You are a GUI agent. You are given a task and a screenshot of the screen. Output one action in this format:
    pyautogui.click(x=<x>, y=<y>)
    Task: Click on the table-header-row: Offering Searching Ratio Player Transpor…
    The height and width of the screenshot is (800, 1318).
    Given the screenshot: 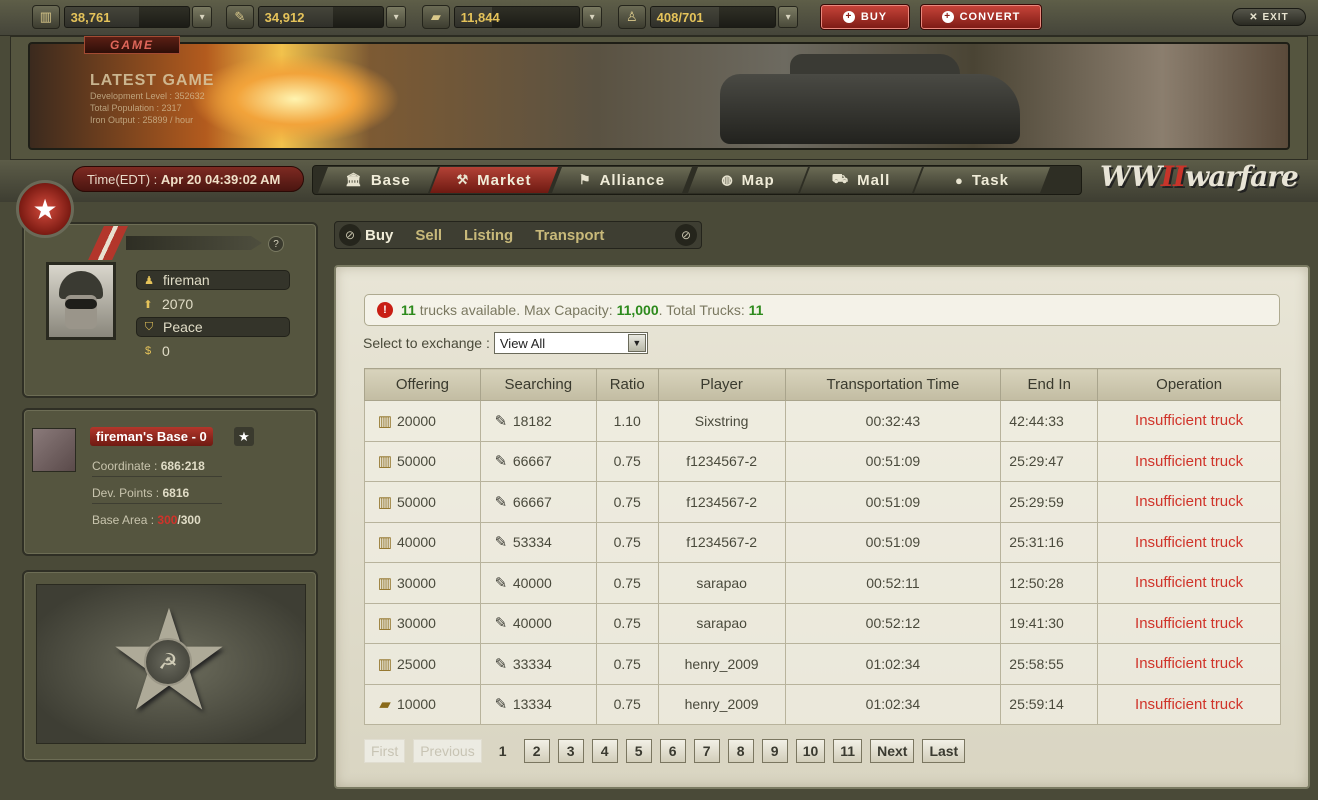 What is the action you would take?
    pyautogui.click(x=822, y=384)
    